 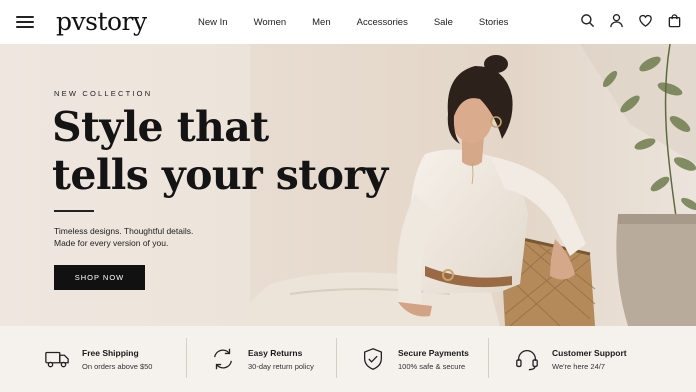 What do you see at coordinates (93, 359) in the screenshot?
I see `feature-free-shipping: Free Shipping On orders above $50` at bounding box center [93, 359].